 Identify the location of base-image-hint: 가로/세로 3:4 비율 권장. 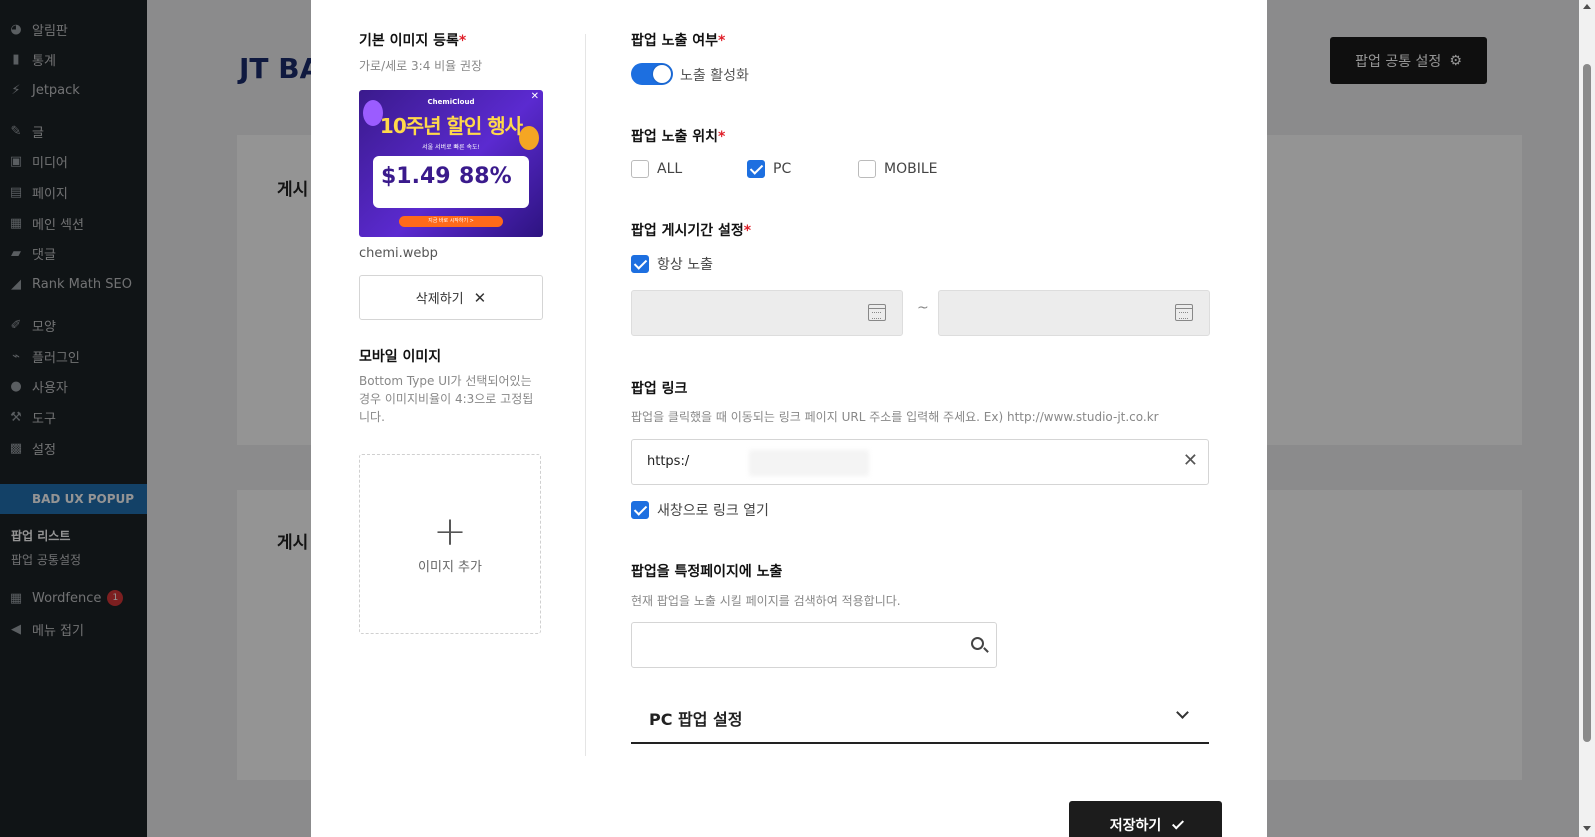
(421, 66).